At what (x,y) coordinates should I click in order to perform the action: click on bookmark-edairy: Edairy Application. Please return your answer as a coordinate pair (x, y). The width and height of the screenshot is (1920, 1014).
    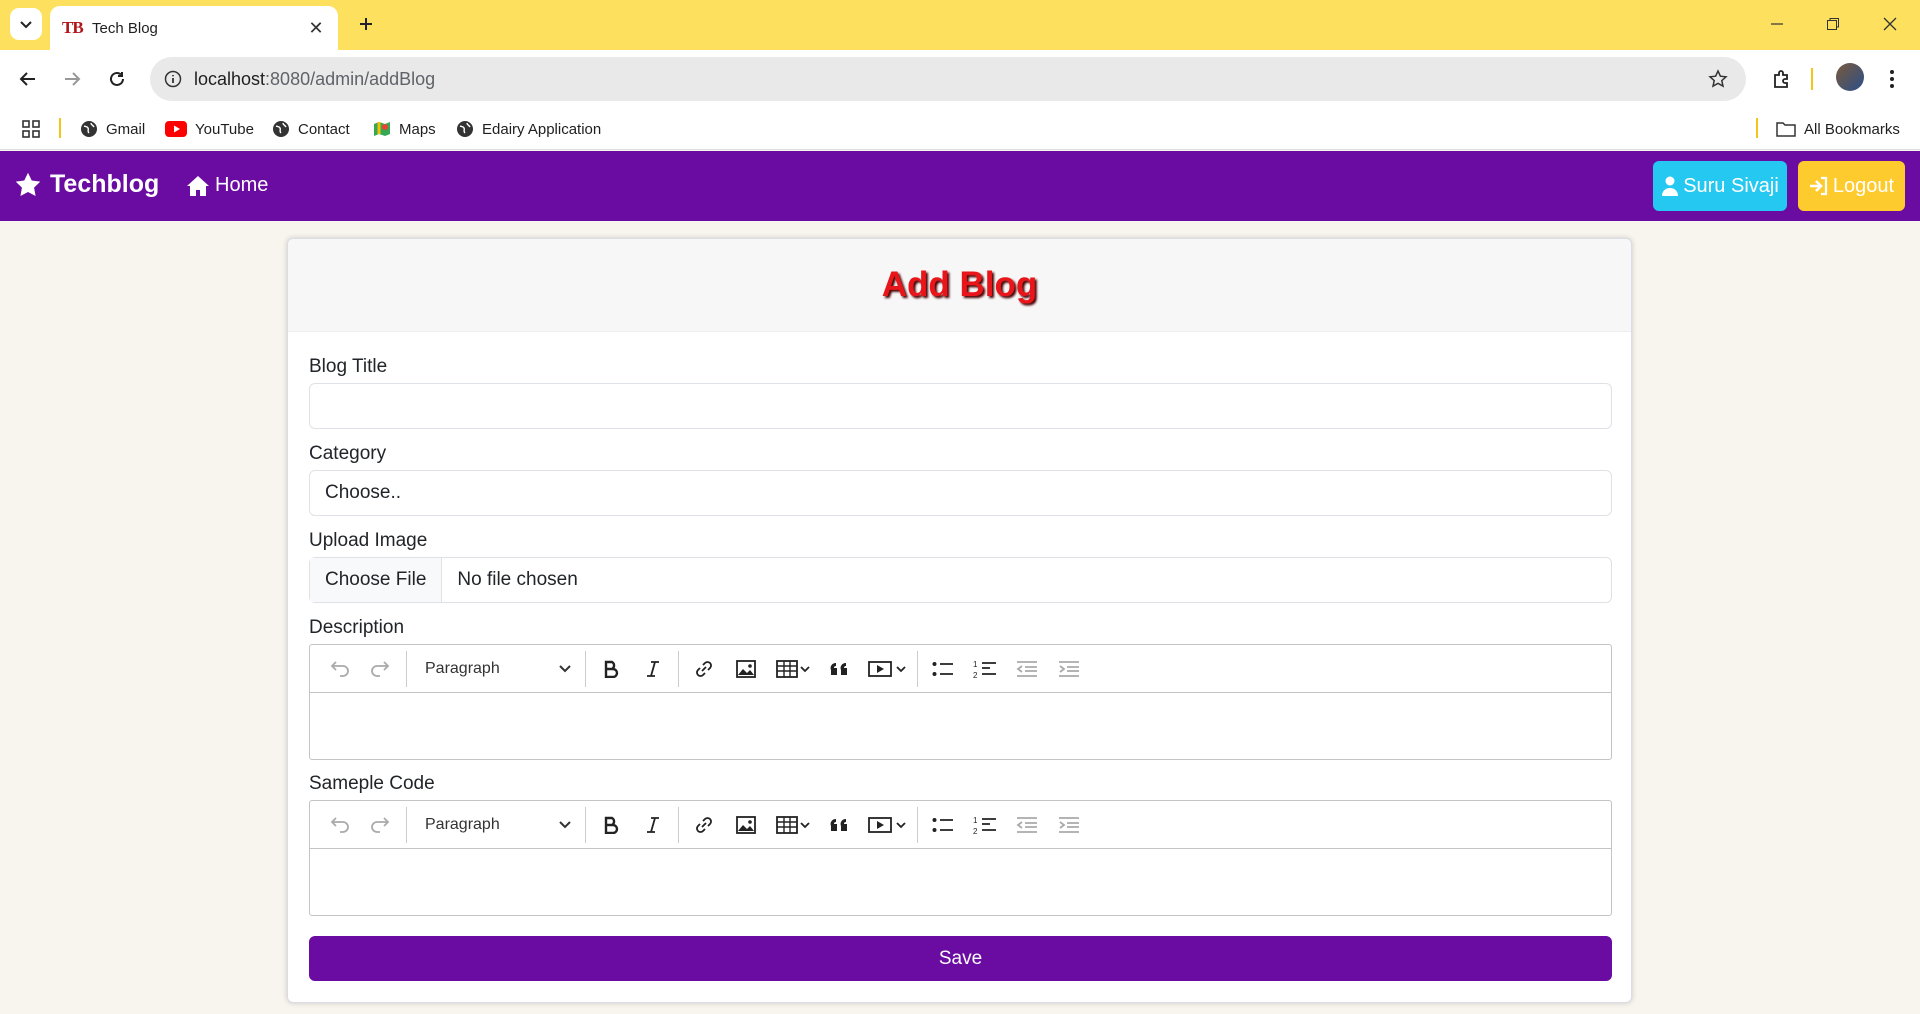
    Looking at the image, I should click on (528, 129).